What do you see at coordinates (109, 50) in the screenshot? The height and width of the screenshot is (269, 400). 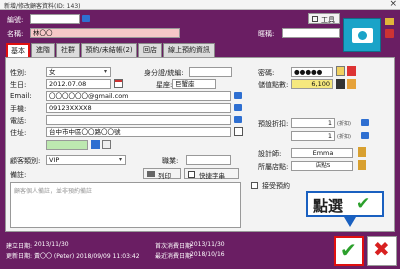 I see `tab-booking-unpaid: 預約/未結帳(2)` at bounding box center [109, 50].